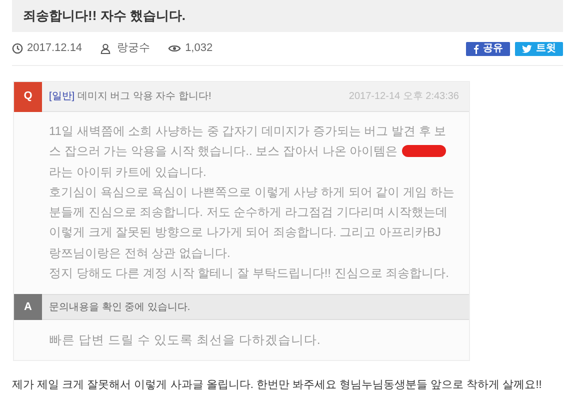 This screenshot has height=418, width=580. Describe the element at coordinates (251, 192) in the screenshot. I see `question-text-line: 호기심이 욕심으로 욕심이 나쁜쪽으로 이렇게 사냥 하게 되어 같이 게임 하는` at that location.